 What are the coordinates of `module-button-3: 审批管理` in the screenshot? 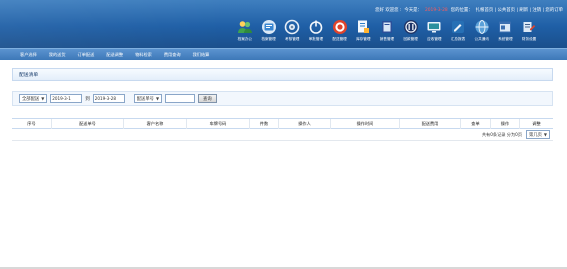 It's located at (316, 32).